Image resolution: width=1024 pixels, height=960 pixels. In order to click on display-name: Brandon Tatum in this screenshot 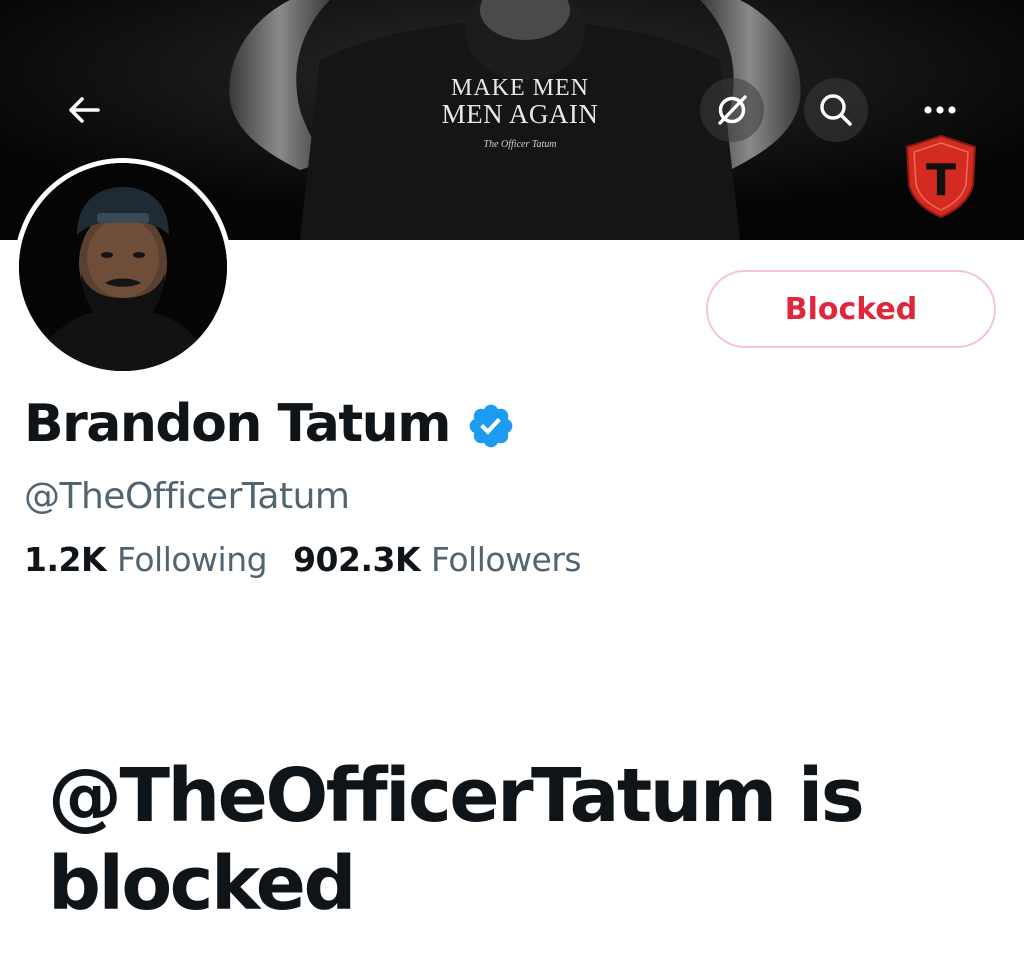, I will do `click(237, 424)`.